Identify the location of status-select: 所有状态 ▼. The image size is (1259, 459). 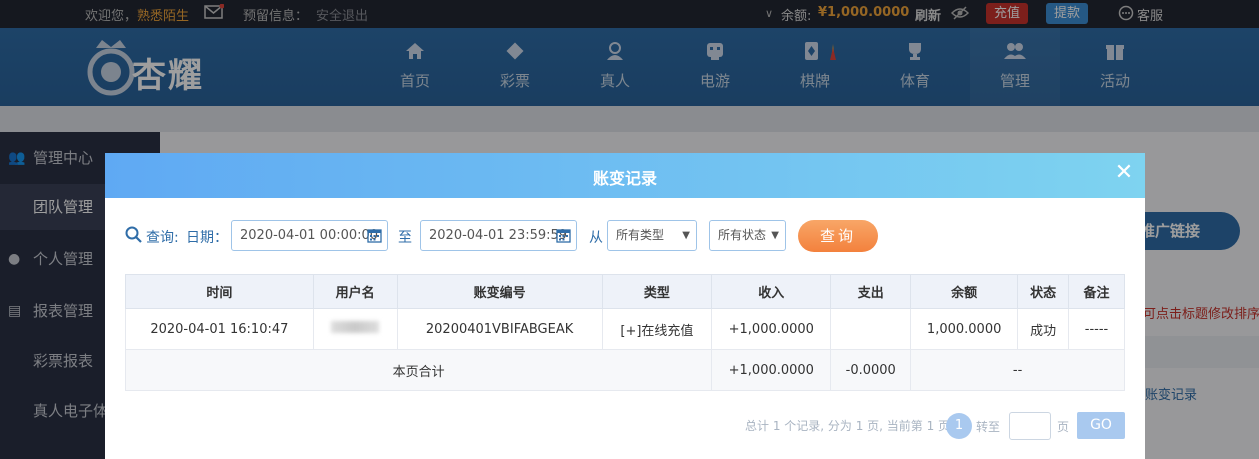
(747, 235).